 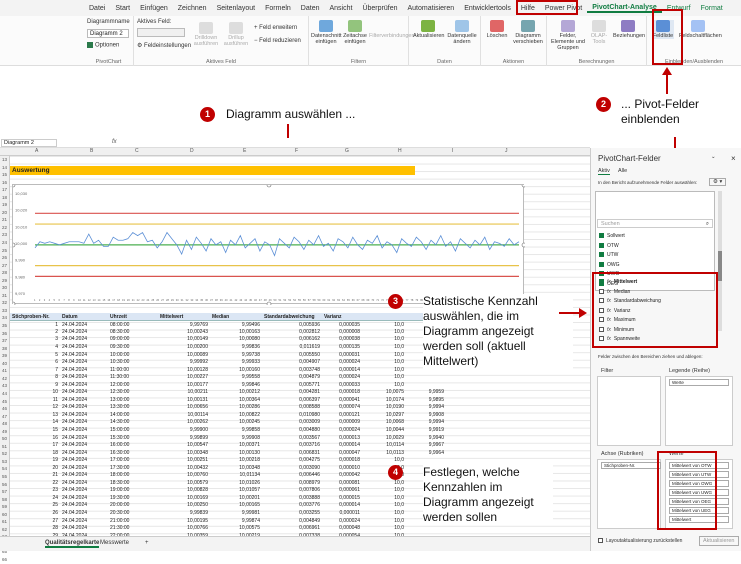 I want to click on table-cell: 14, so click(x=35, y=423).